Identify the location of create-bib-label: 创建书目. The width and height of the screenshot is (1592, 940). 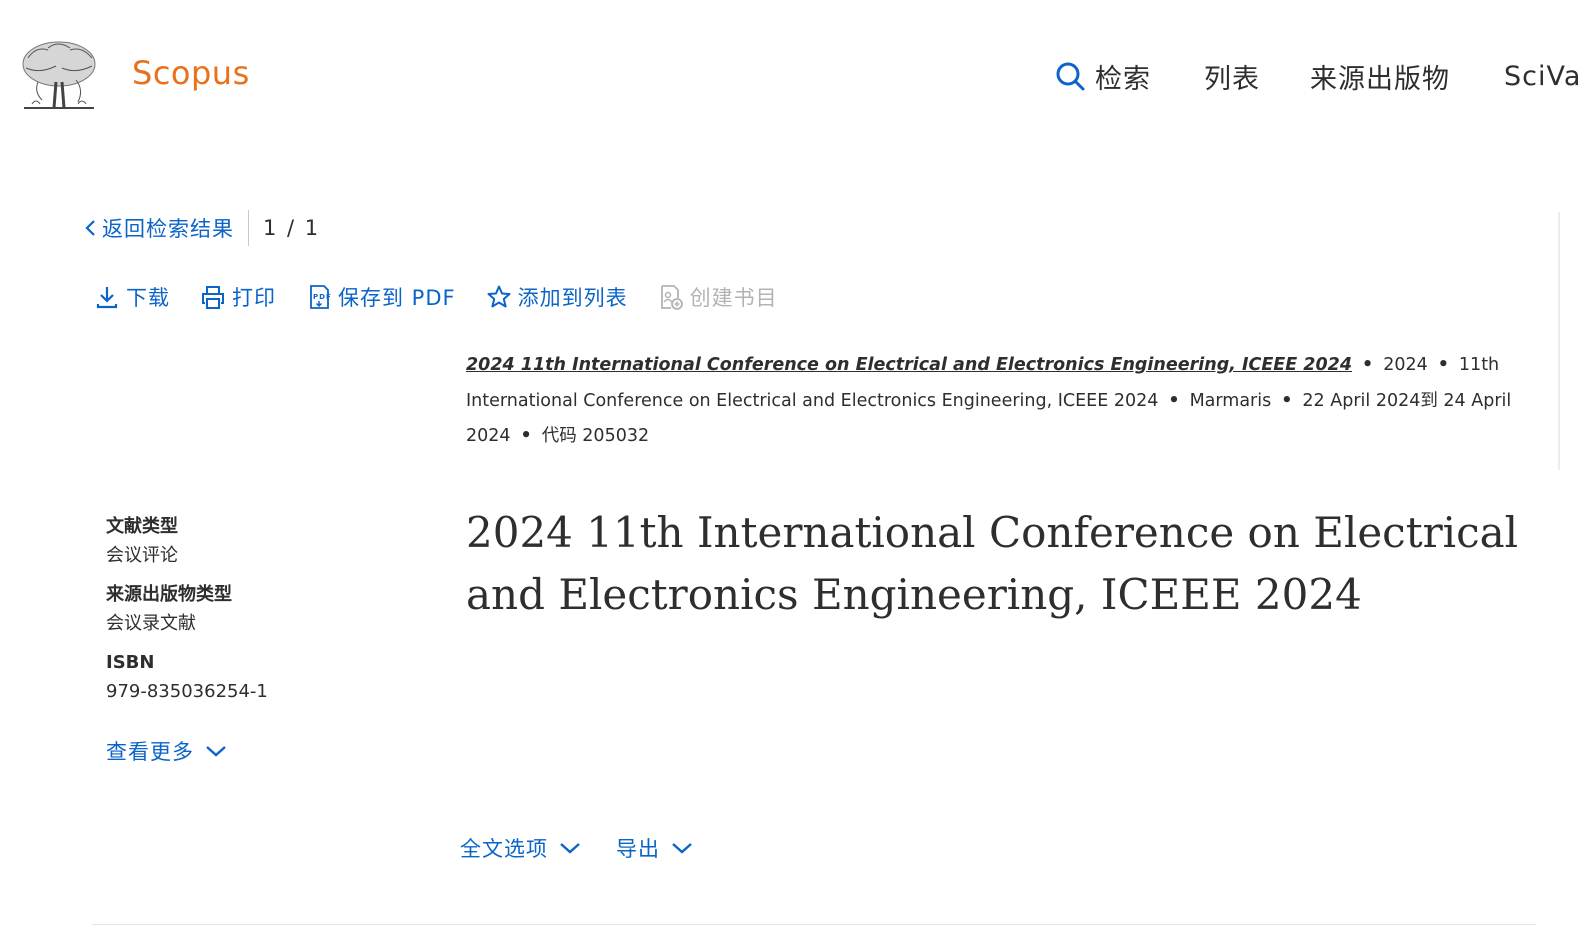
(733, 298).